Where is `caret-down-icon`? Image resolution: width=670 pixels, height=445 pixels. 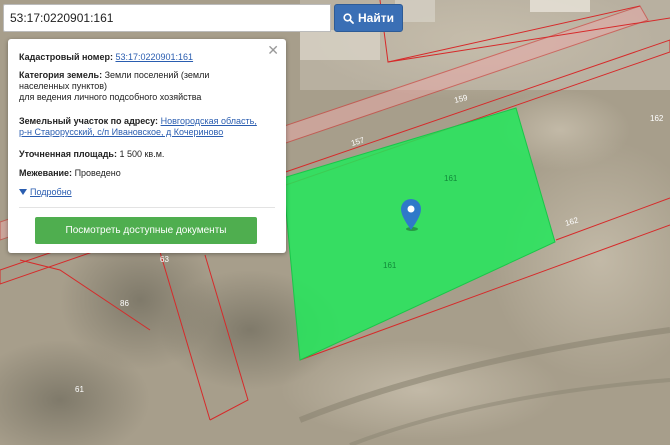
caret-down-icon is located at coordinates (23, 192).